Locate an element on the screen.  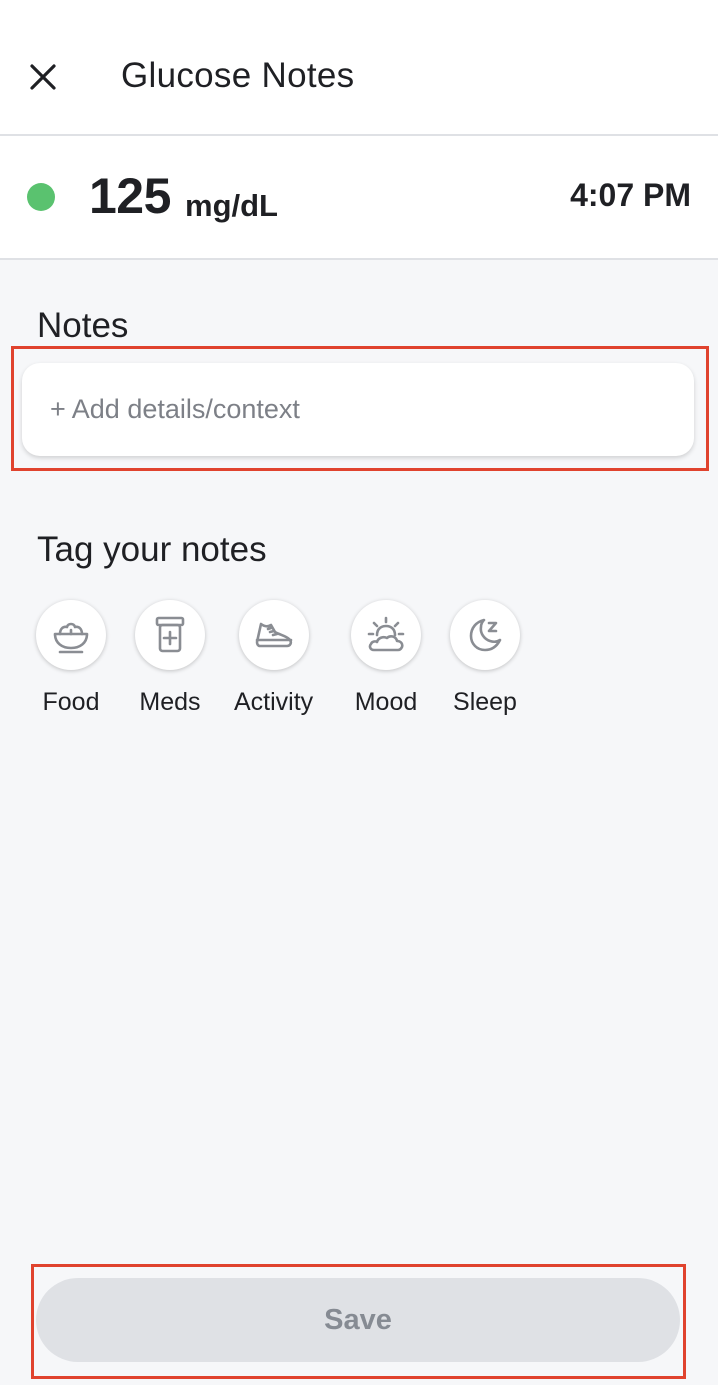
pill-bottle-icon is located at coordinates (170, 634).